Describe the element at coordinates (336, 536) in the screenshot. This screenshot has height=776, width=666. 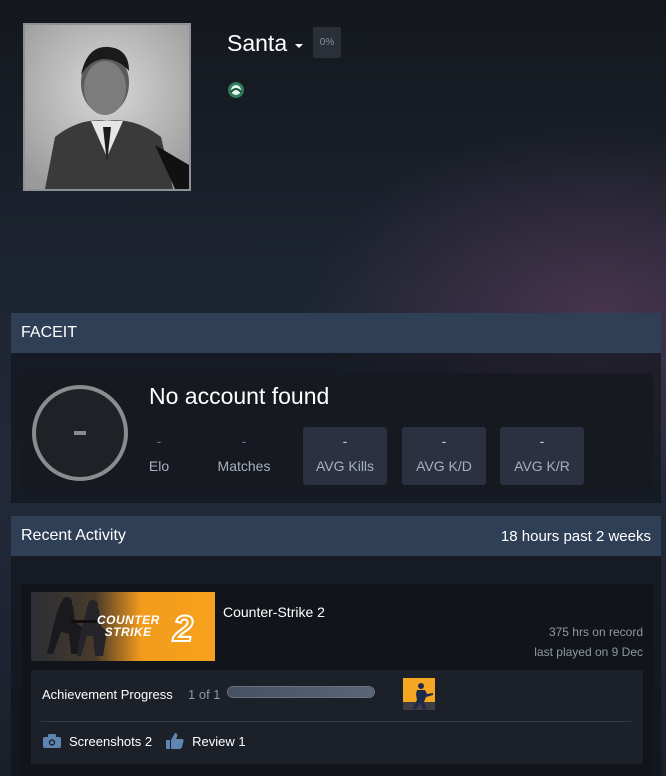
I see `activity-header: Recent Activity 18 hours past 2 weeks` at that location.